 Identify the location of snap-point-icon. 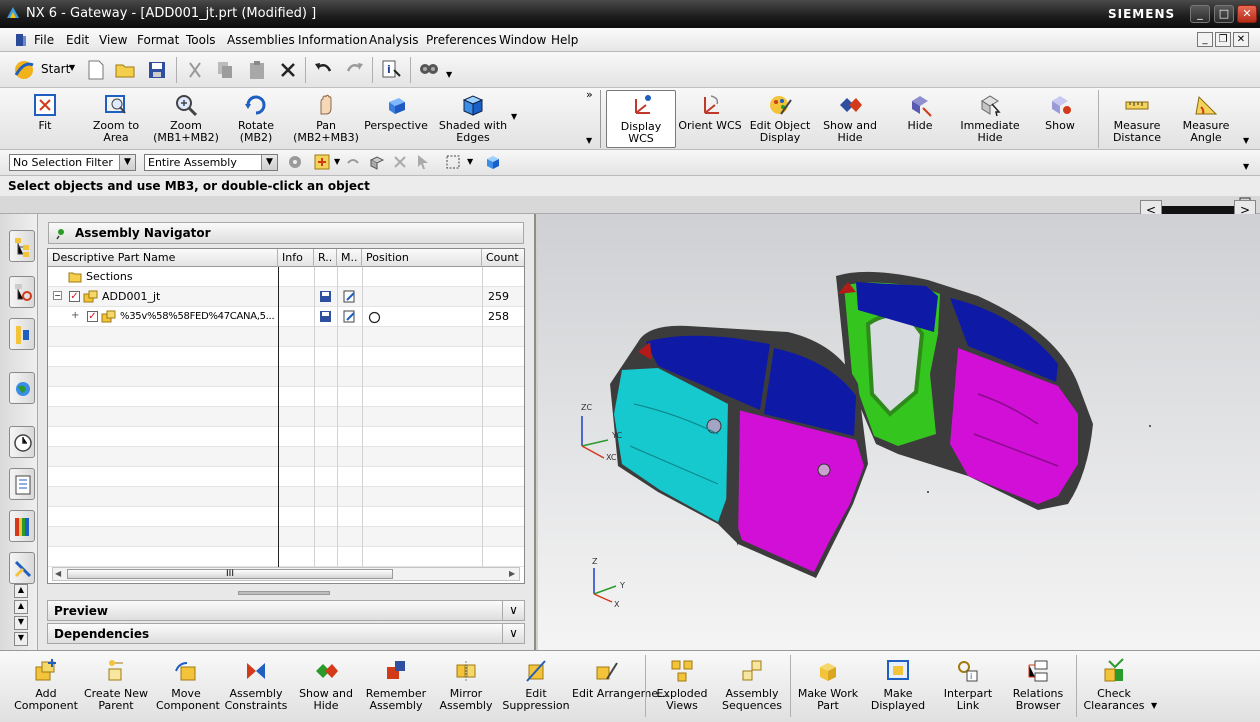
(323, 162).